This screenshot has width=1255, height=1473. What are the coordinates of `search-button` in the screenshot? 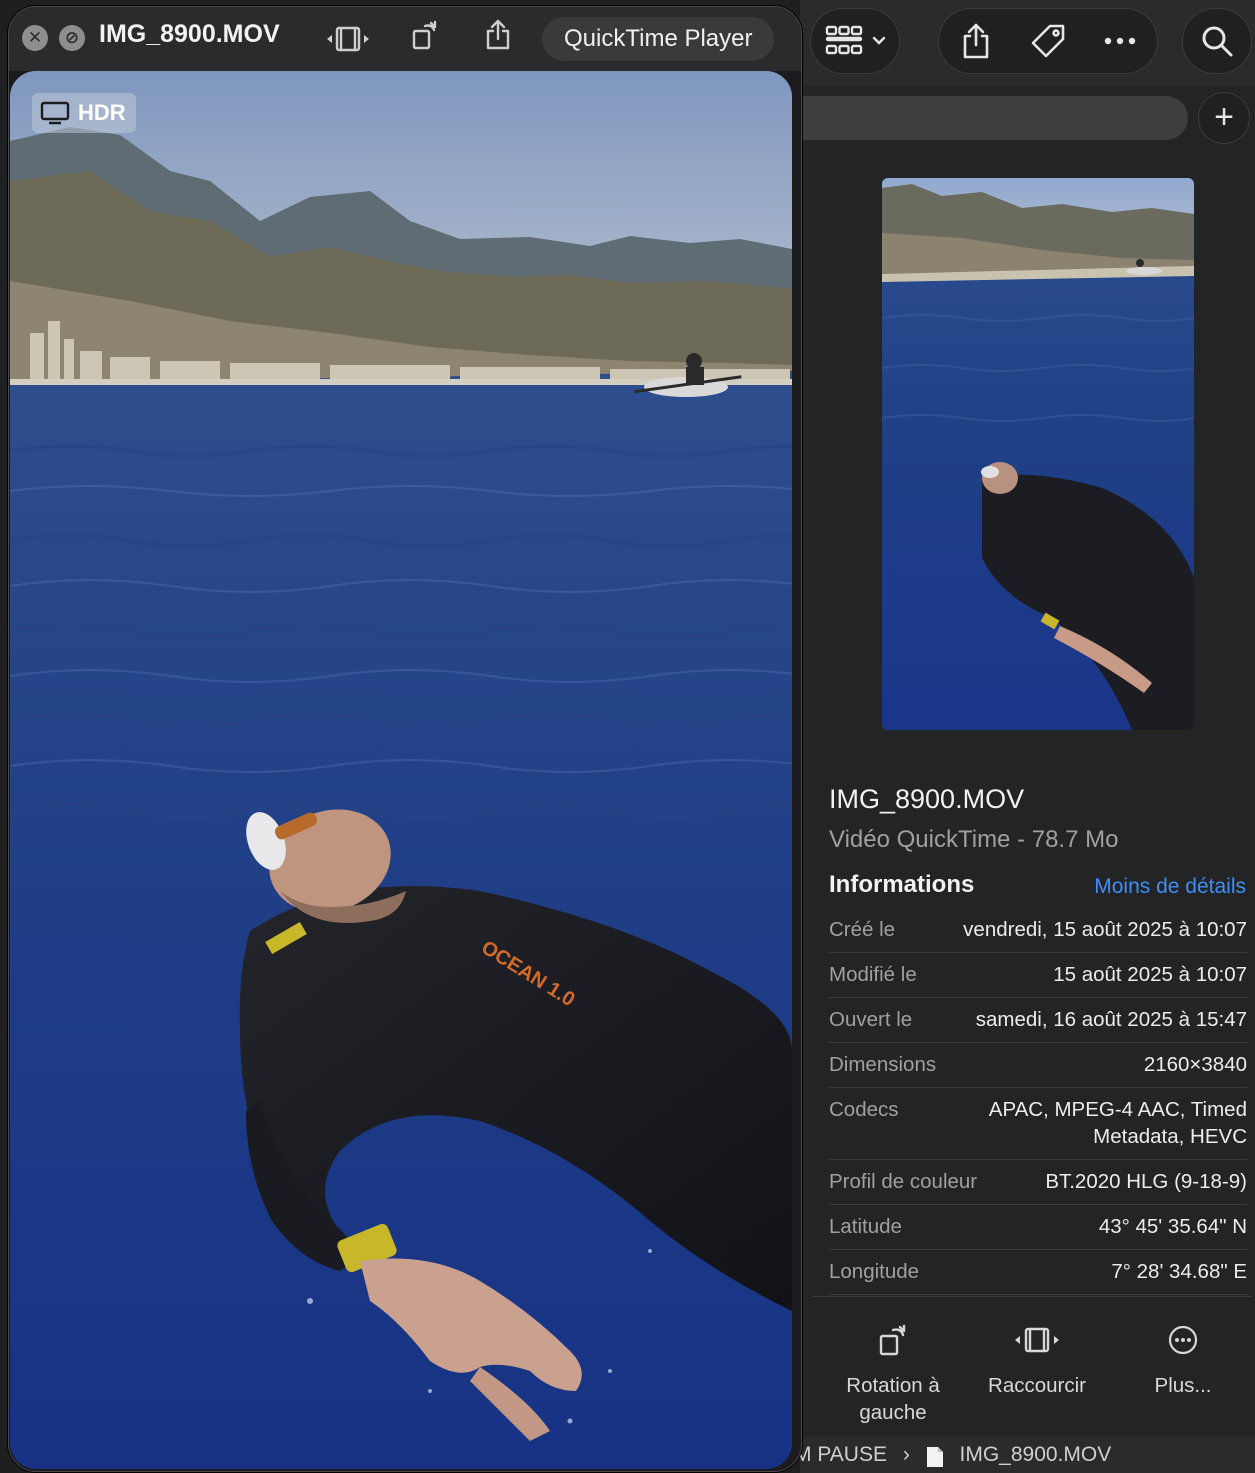 It's located at (1217, 41).